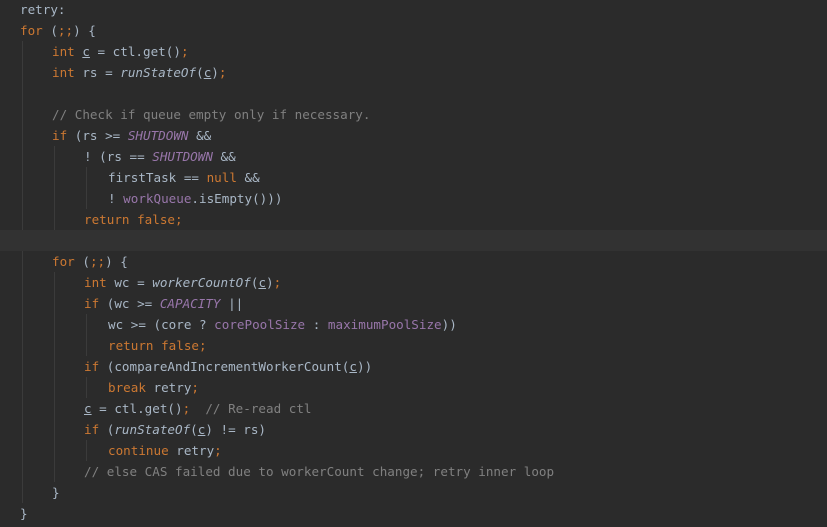  I want to click on code-text: continue retry;, so click(165, 450).